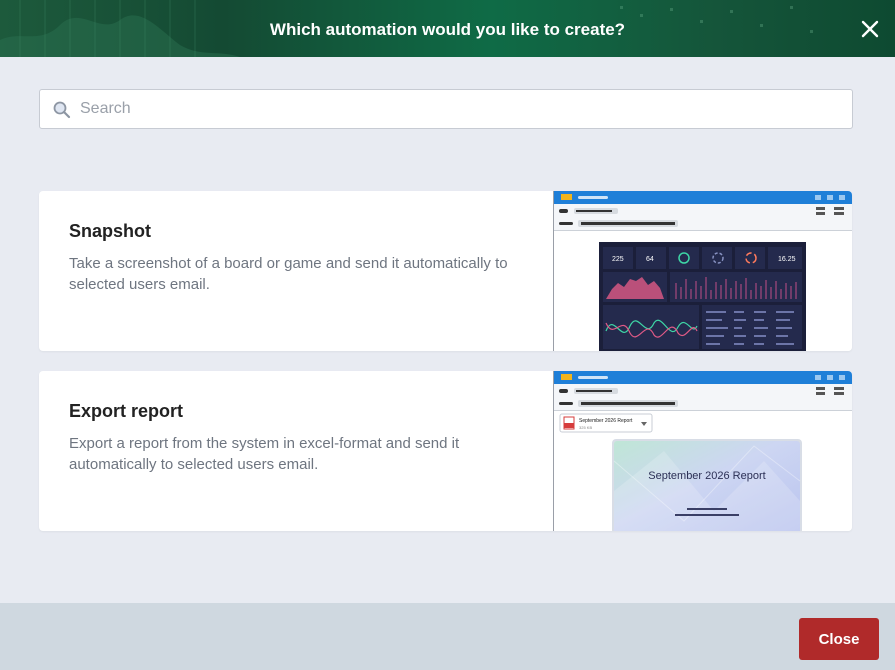  What do you see at coordinates (787, 259) in the screenshot?
I see `stat-value: 16.25` at bounding box center [787, 259].